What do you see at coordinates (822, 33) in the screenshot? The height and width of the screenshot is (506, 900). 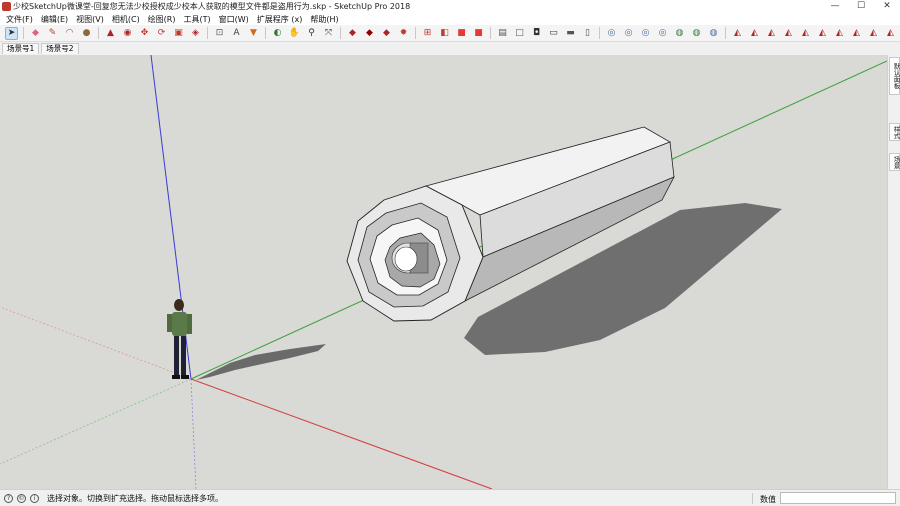 I see `sandbox-scratch-button: ◭` at bounding box center [822, 33].